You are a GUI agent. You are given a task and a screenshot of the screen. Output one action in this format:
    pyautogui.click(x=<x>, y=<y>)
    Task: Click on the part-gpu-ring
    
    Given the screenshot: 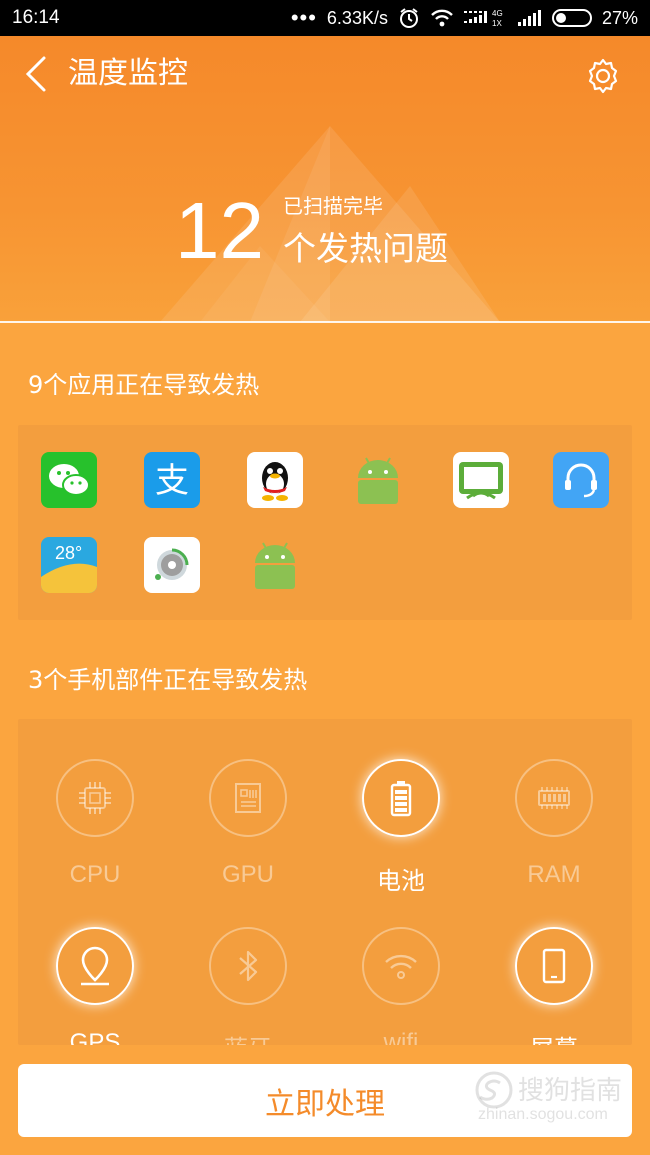 What is the action you would take?
    pyautogui.click(x=248, y=798)
    